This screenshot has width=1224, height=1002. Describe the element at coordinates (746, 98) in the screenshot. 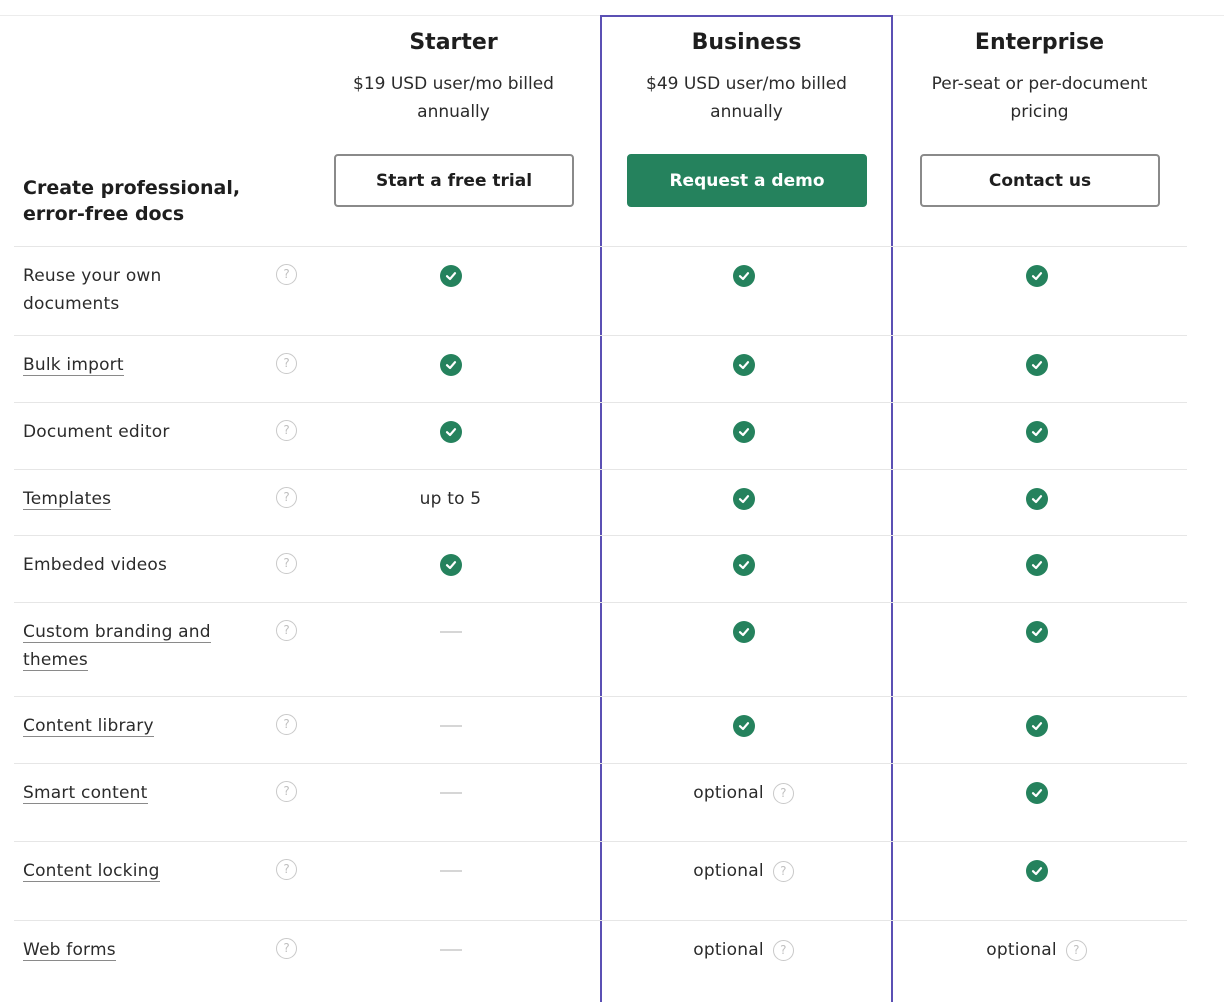

I see `plan-price: $49 USD user/mo billed annually` at that location.